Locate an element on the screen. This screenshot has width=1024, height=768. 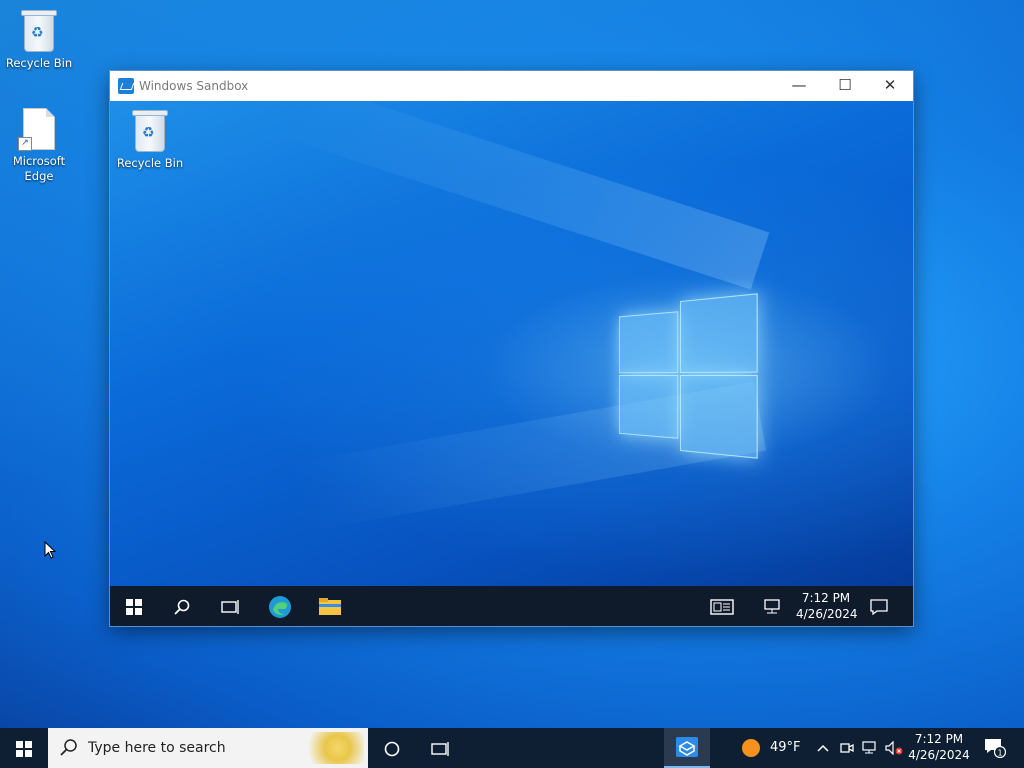
window-titlebar: Windows Sandbox — ☐ ✕ is located at coordinates (511, 86).